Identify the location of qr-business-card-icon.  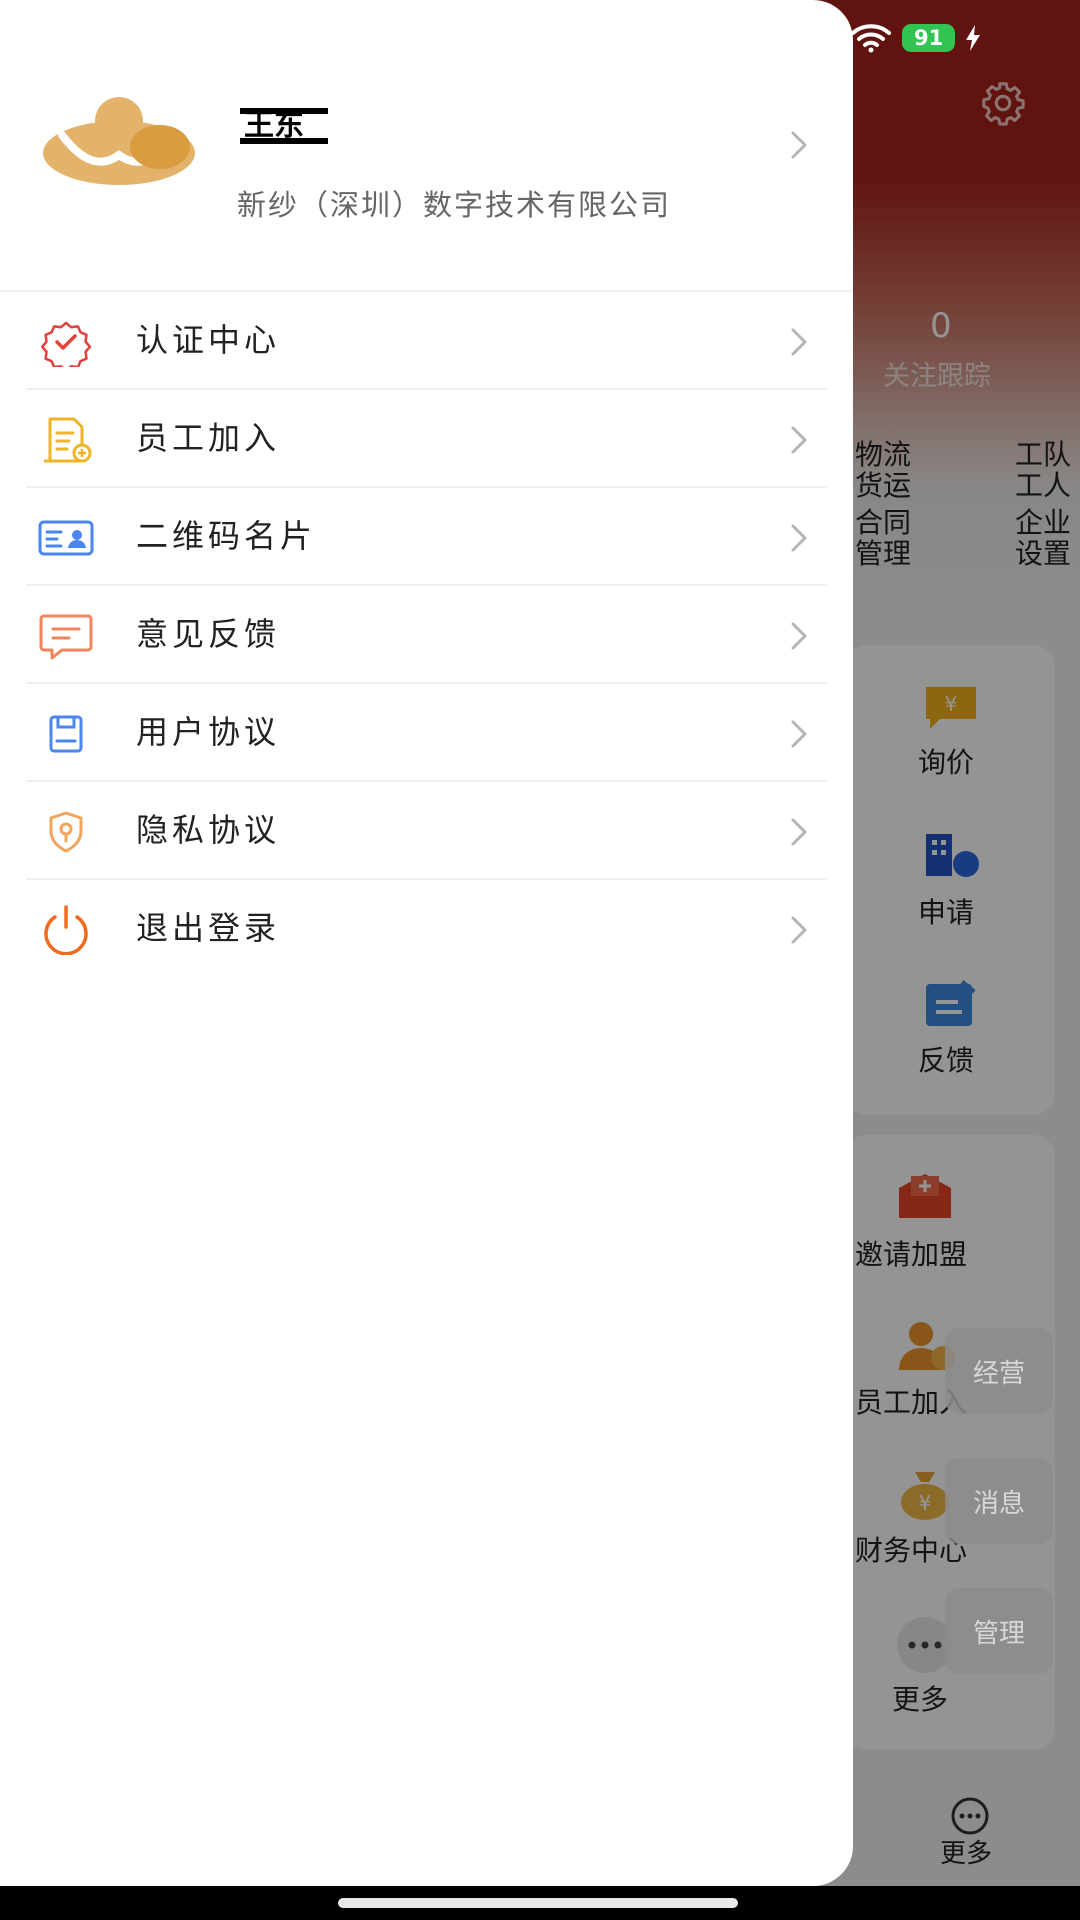
(66, 538).